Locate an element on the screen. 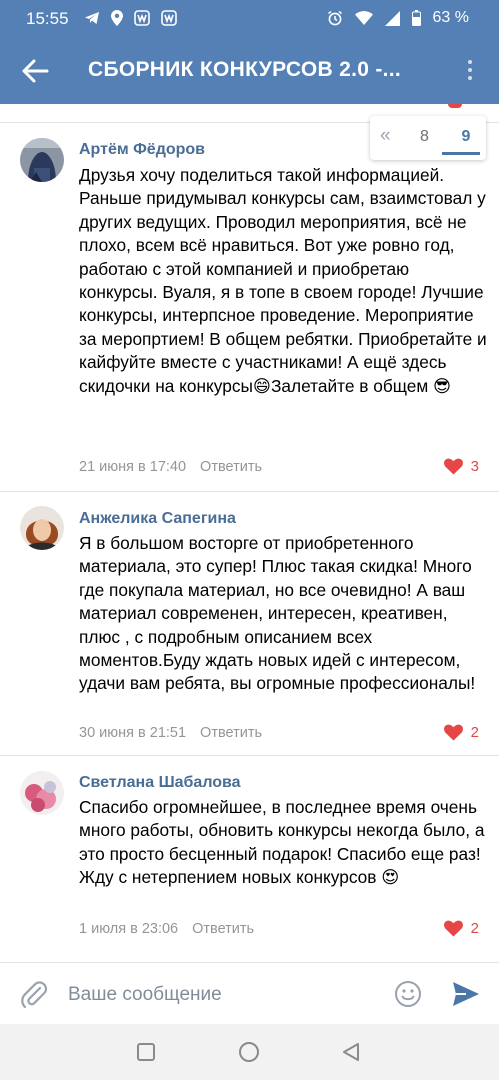 This screenshot has height=1080, width=499. back-button is located at coordinates (35, 71).